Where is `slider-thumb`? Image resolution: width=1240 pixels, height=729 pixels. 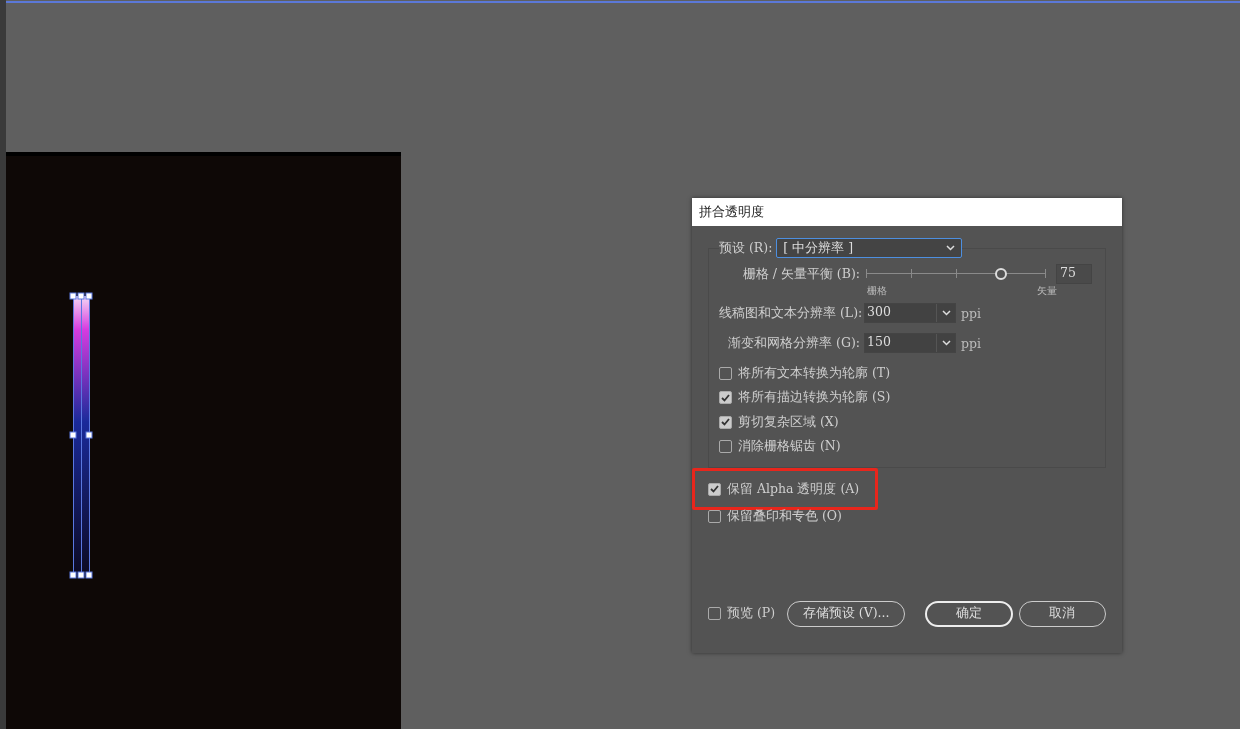
slider-thumb is located at coordinates (1001, 274).